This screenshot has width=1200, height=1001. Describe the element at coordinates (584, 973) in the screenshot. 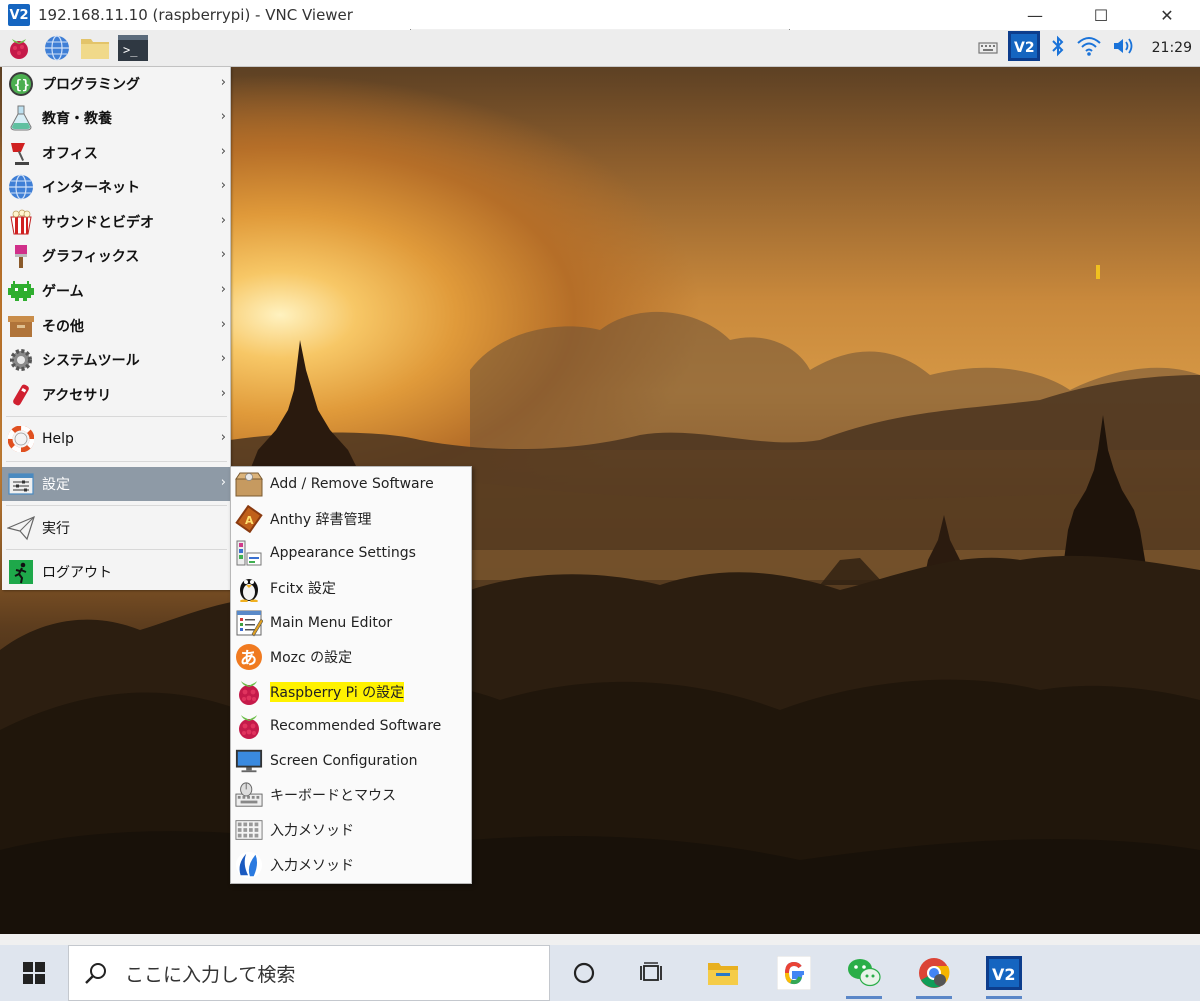

I see `cortana-icon` at that location.